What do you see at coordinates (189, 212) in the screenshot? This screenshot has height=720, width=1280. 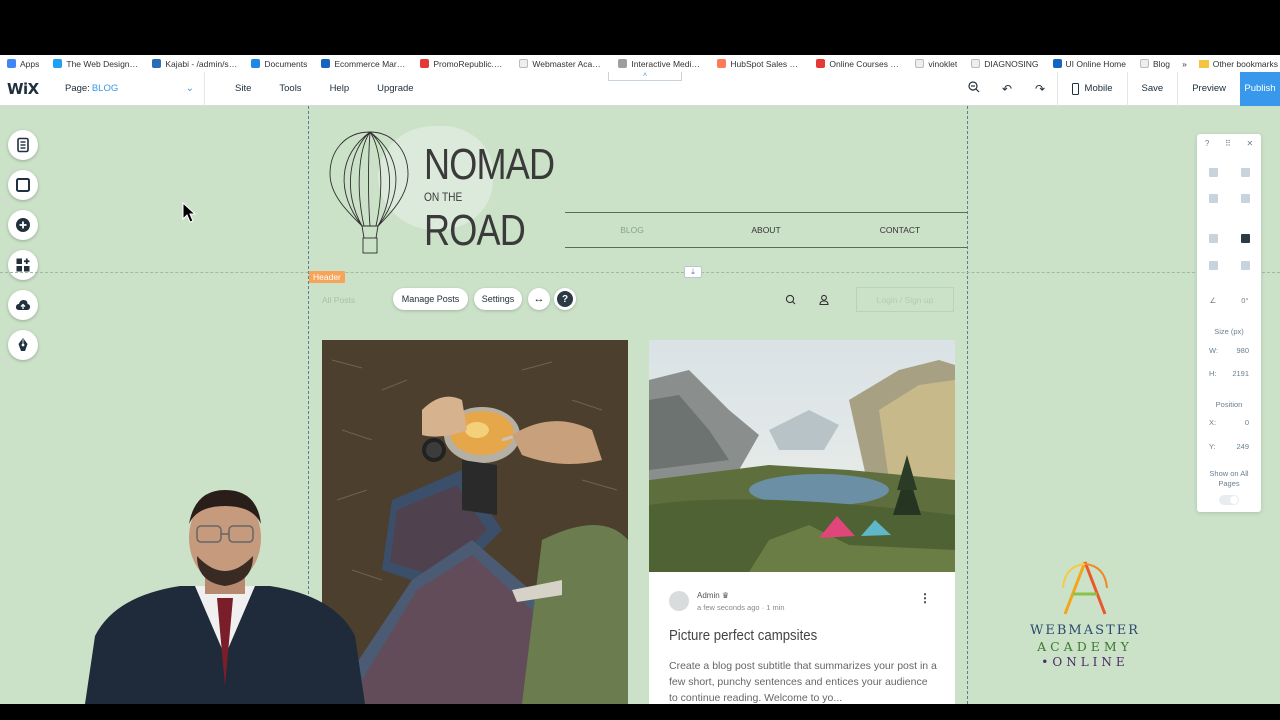 I see `mouse-cursor-icon` at bounding box center [189, 212].